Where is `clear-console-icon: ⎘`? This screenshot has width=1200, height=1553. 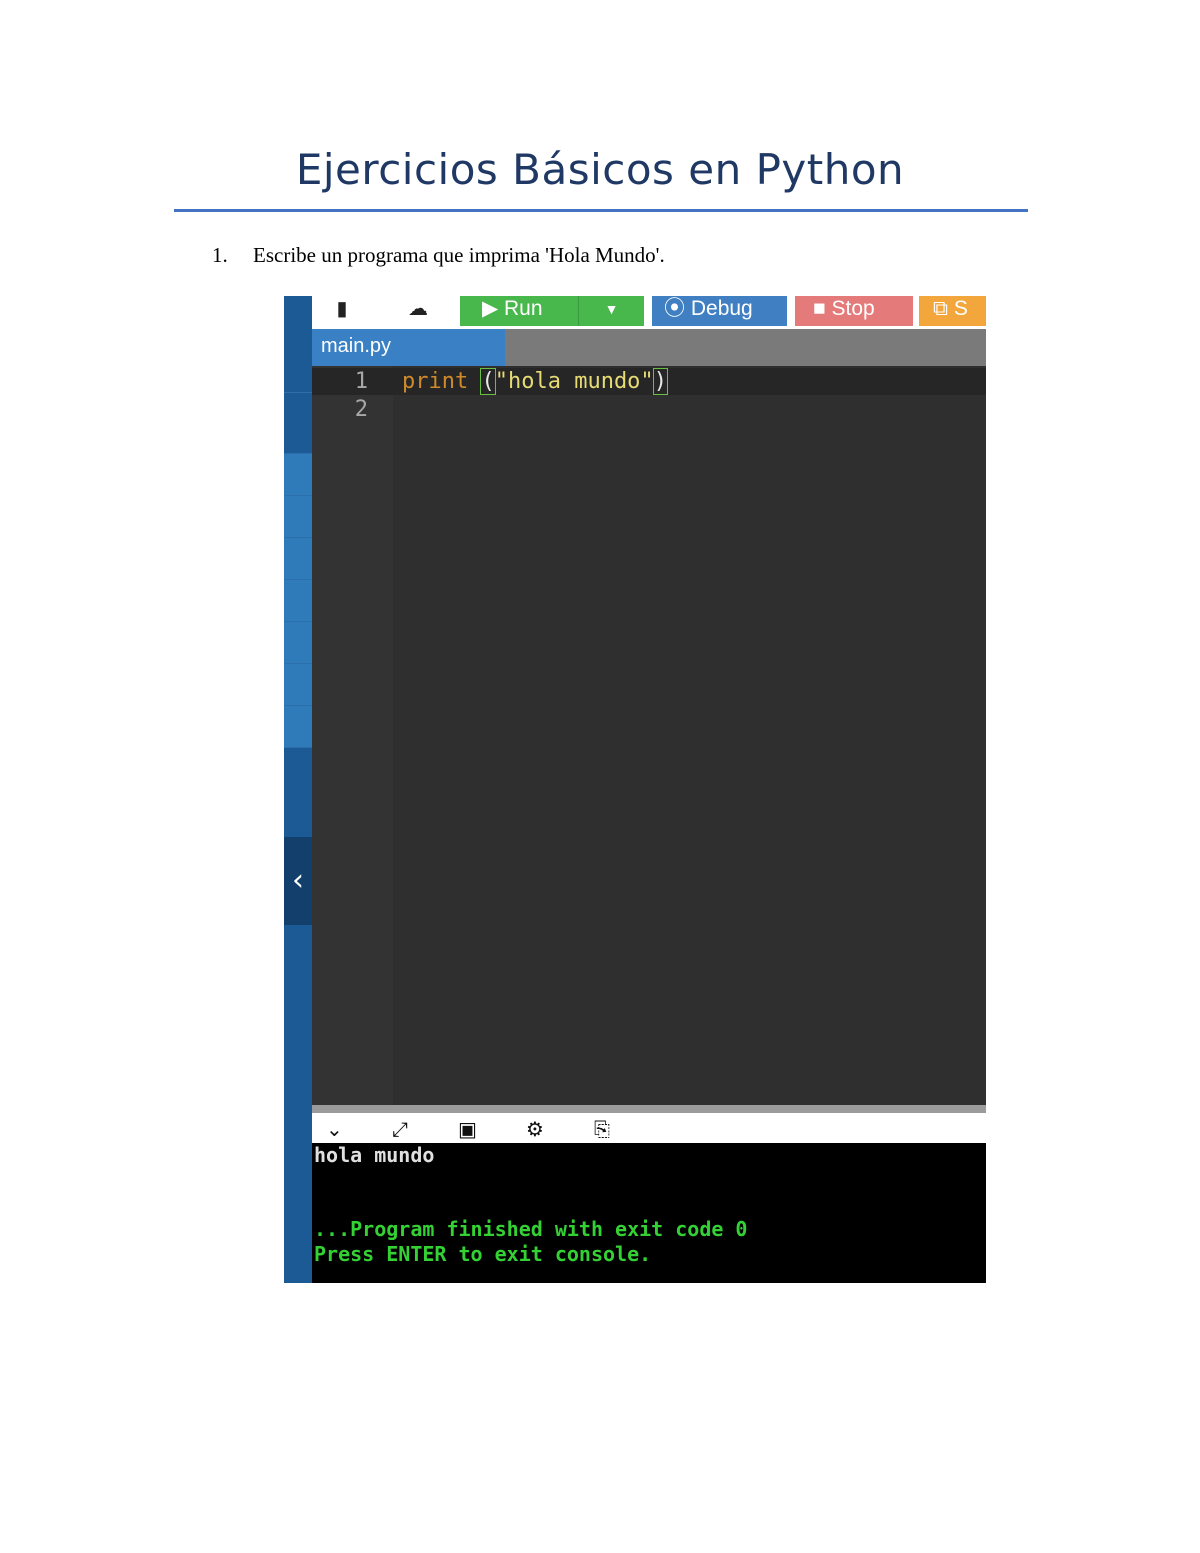
clear-console-icon: ⎘ is located at coordinates (602, 1129).